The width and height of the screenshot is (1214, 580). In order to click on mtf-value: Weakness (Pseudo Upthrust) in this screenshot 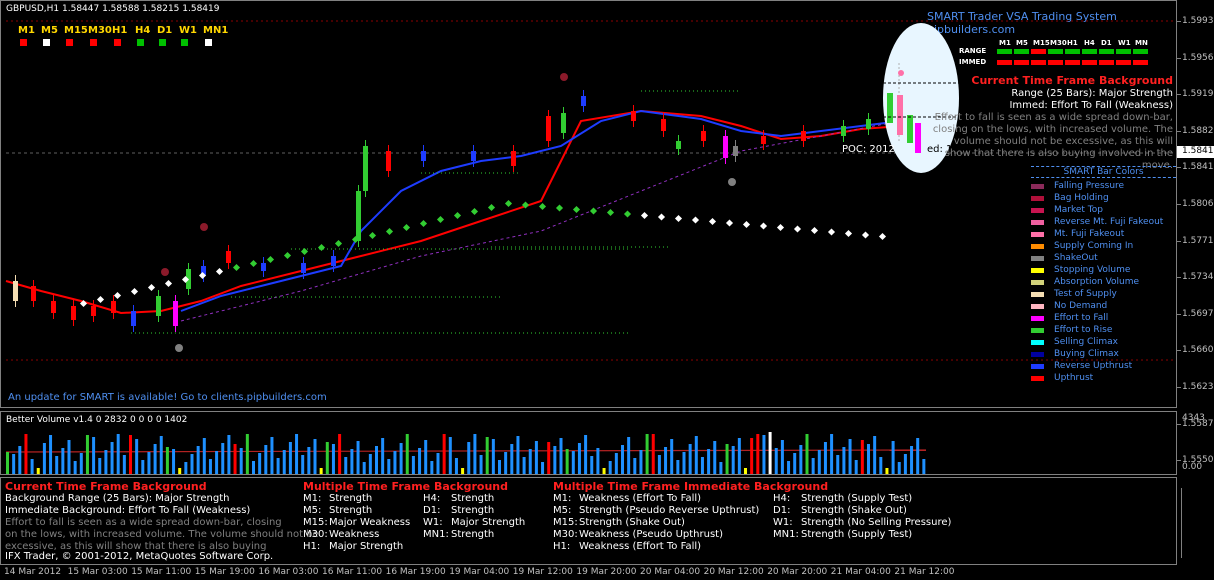, I will do `click(651, 534)`.